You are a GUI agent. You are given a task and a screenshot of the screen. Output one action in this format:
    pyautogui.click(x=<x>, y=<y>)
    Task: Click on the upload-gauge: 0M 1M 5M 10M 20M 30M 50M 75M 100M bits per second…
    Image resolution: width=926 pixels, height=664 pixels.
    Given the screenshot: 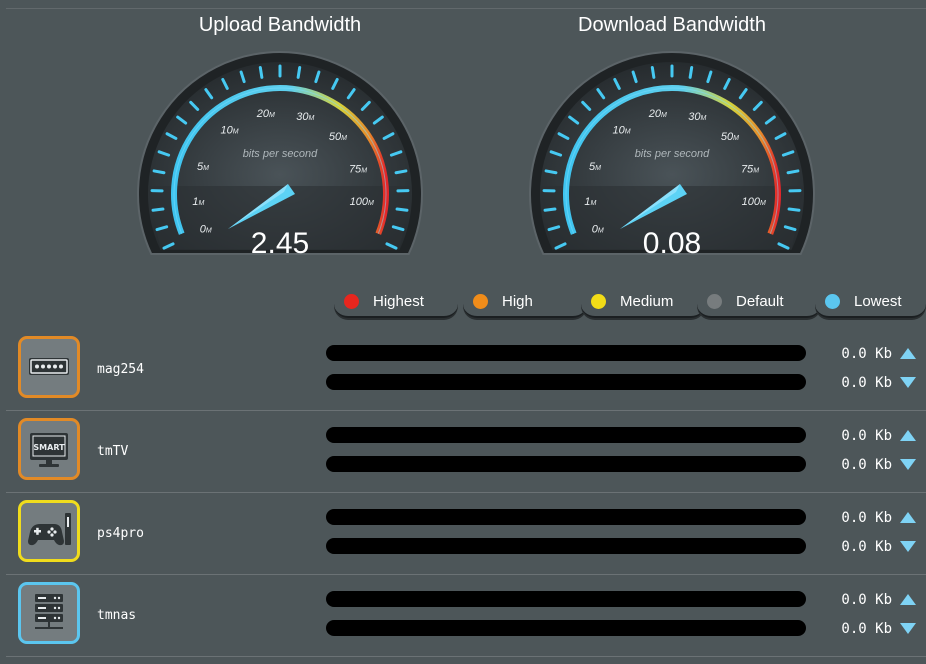 What is the action you would take?
    pyautogui.click(x=280, y=160)
    